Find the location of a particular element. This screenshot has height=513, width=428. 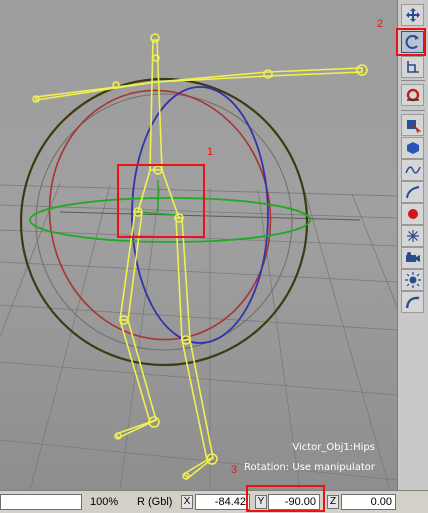

rotate-icon is located at coordinates (412, 42).